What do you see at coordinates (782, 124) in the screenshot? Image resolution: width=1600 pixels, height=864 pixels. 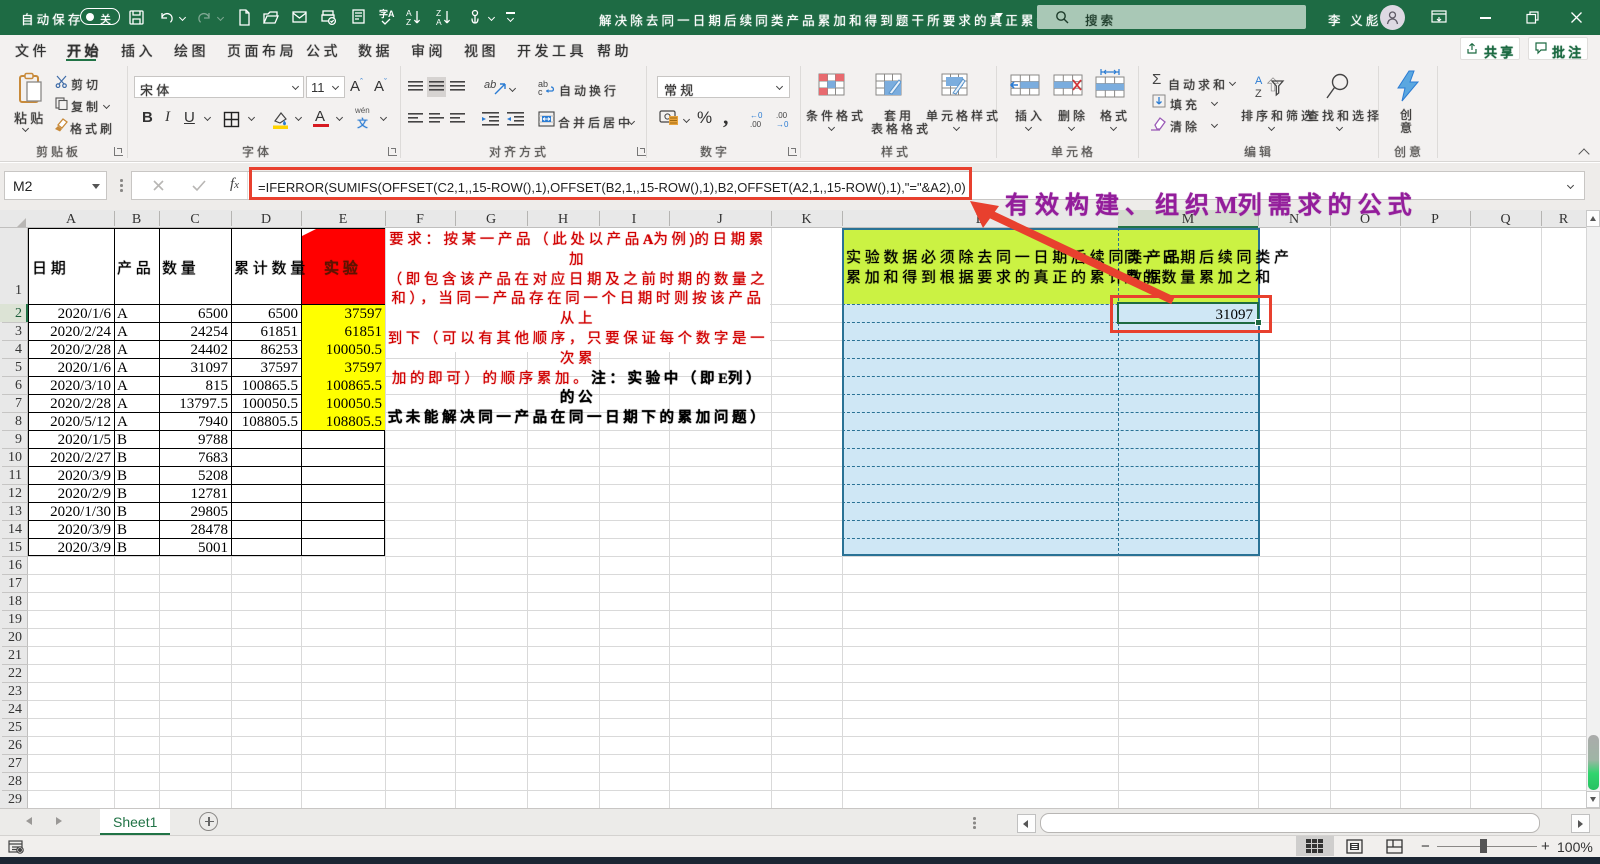 I see `svg-text: →0` at bounding box center [782, 124].